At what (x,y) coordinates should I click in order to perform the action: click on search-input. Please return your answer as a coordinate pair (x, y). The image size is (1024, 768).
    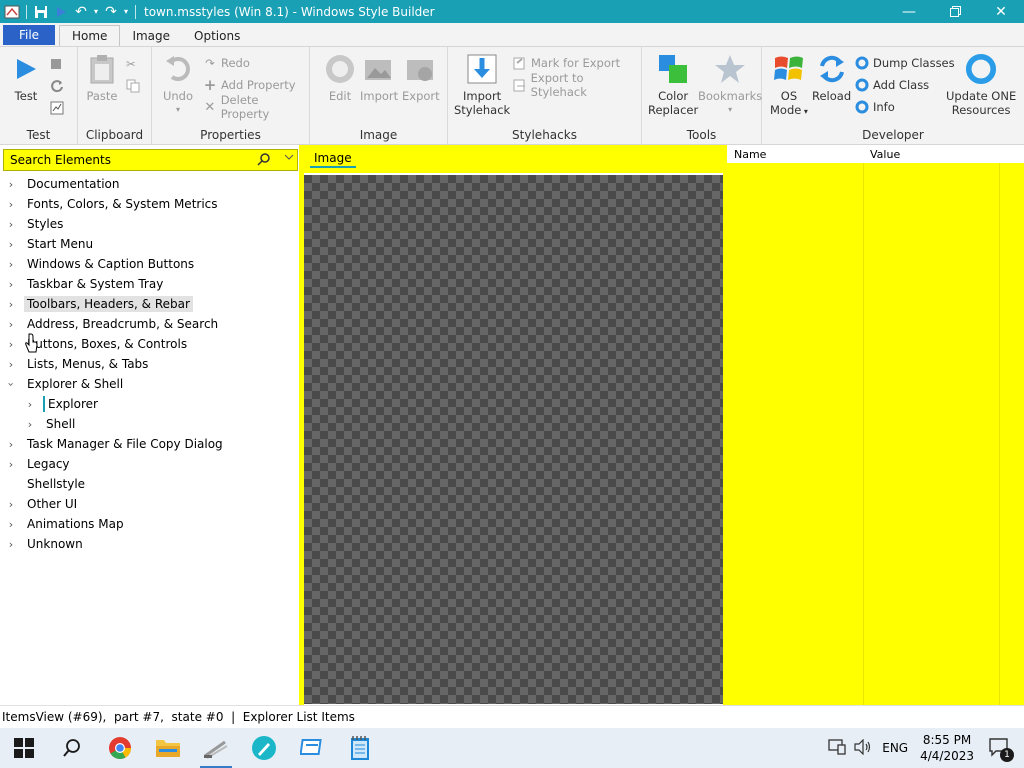
    Looking at the image, I should click on (124, 160).